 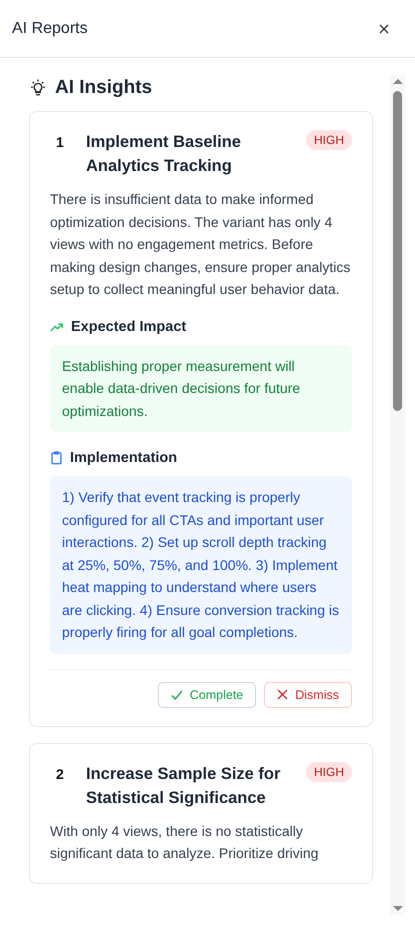 What do you see at coordinates (60, 142) in the screenshot?
I see `insight-number: 1` at bounding box center [60, 142].